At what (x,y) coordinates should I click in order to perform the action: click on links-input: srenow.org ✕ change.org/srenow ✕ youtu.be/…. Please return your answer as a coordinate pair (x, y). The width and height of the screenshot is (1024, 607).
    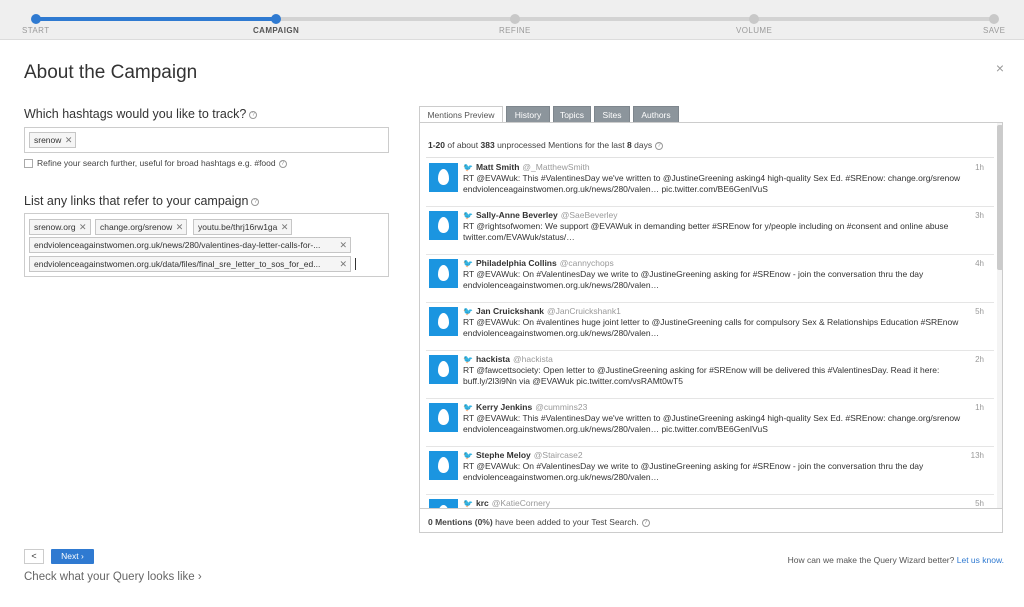
    Looking at the image, I should click on (206, 245).